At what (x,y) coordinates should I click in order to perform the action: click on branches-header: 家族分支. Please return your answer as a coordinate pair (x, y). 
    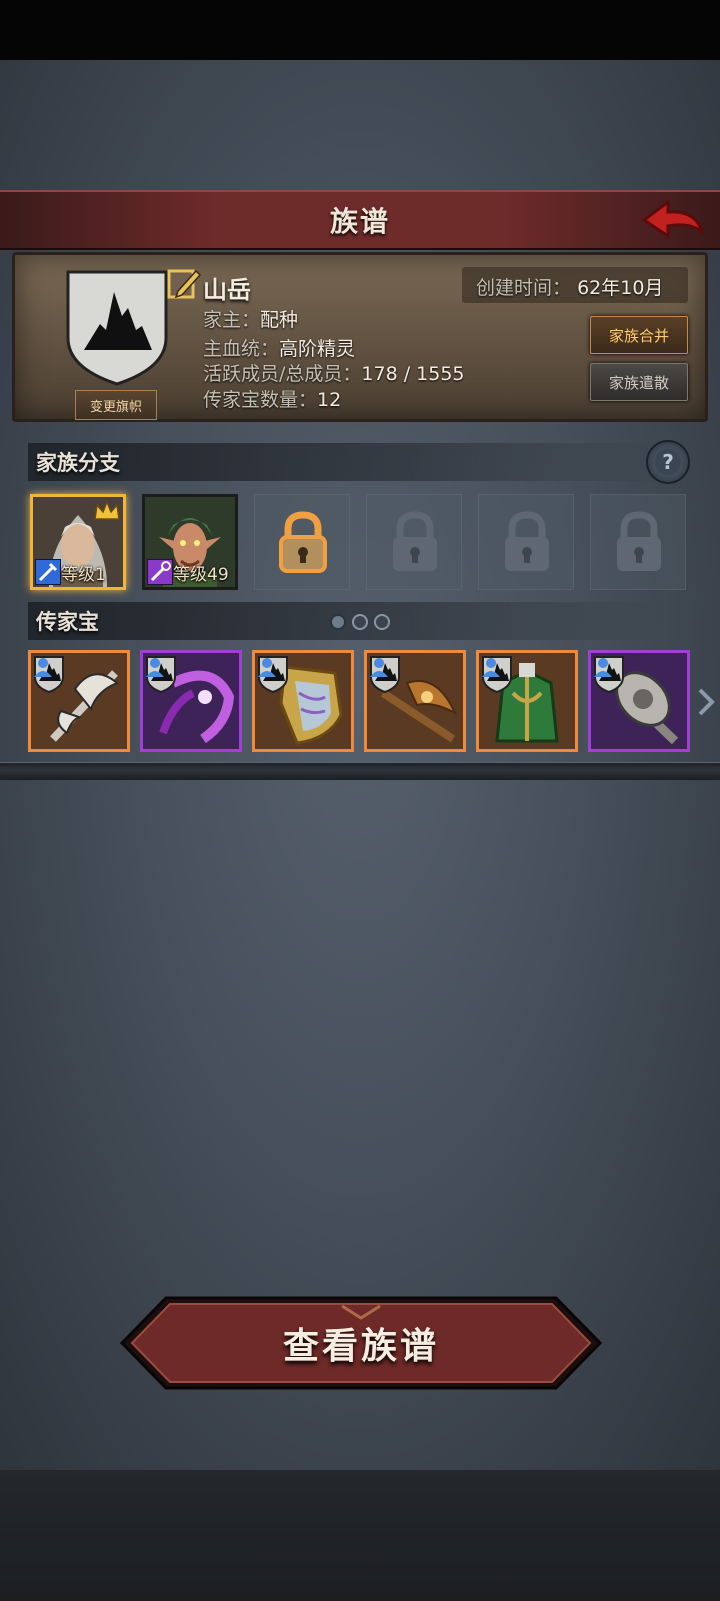
    Looking at the image, I should click on (348, 462).